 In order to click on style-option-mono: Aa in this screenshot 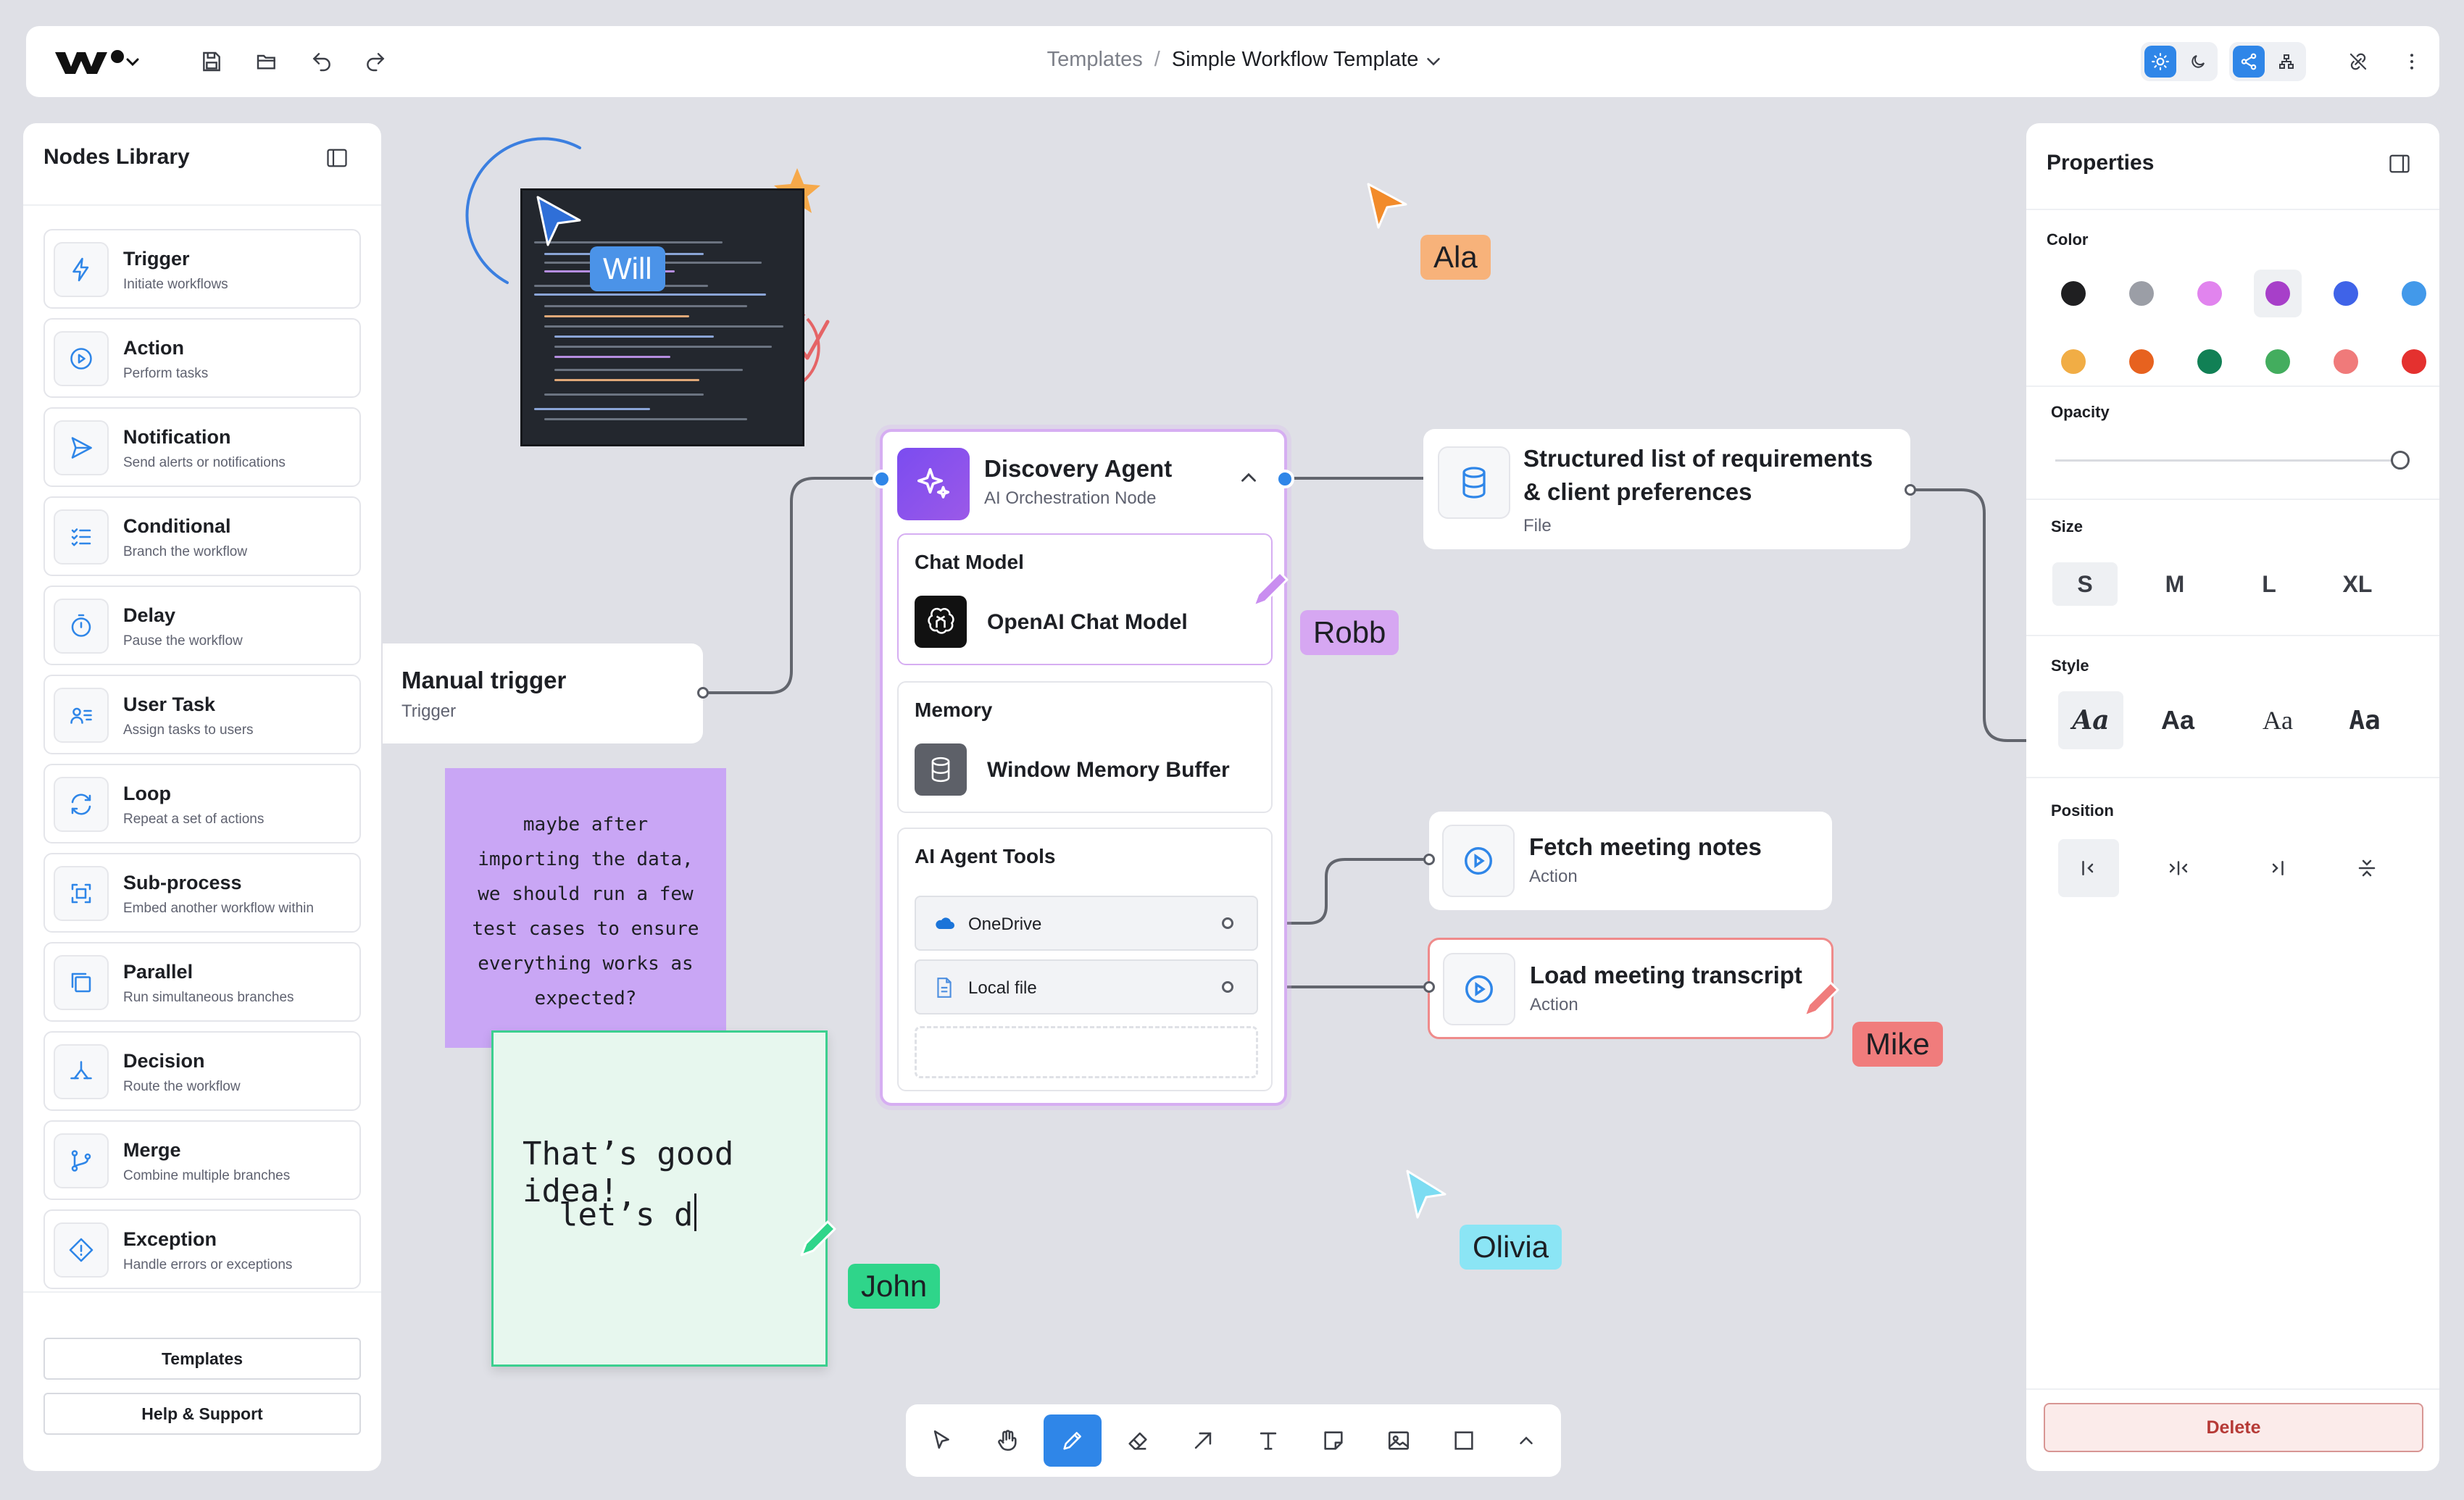, I will do `click(2364, 720)`.